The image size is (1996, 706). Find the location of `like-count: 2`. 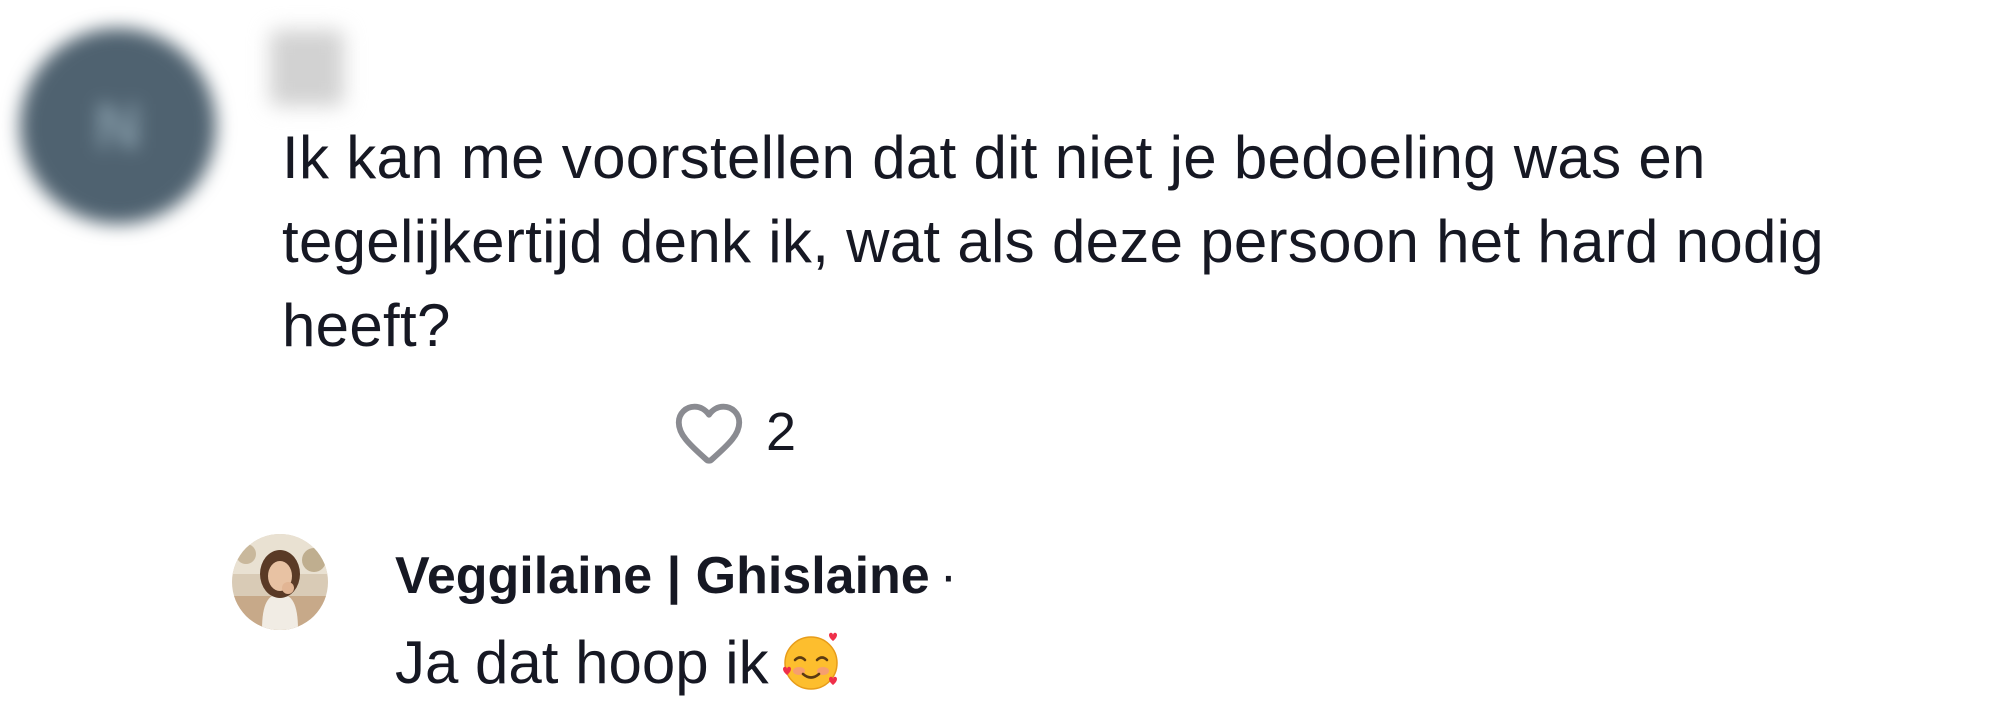

like-count: 2 is located at coordinates (781, 432).